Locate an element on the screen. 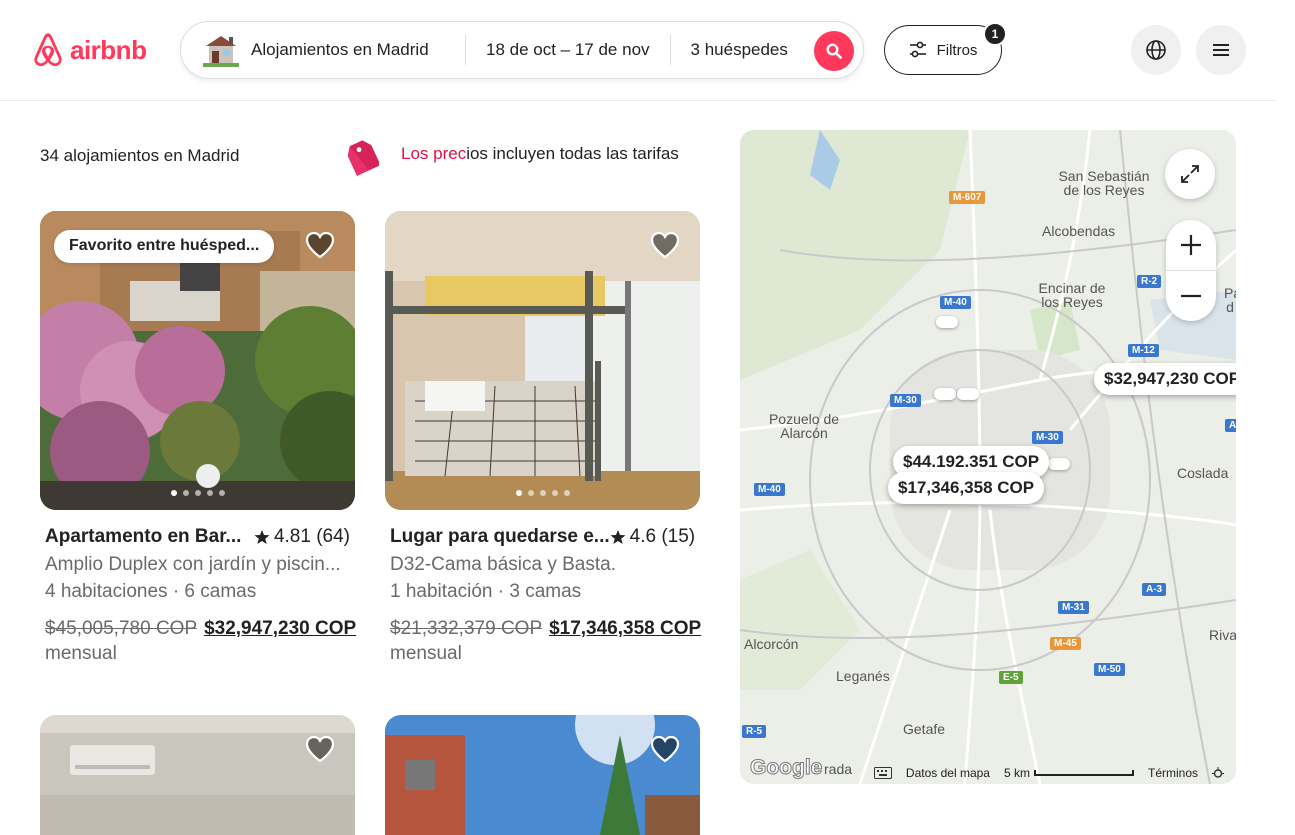 The height and width of the screenshot is (835, 1295). language-button is located at coordinates (1156, 50).